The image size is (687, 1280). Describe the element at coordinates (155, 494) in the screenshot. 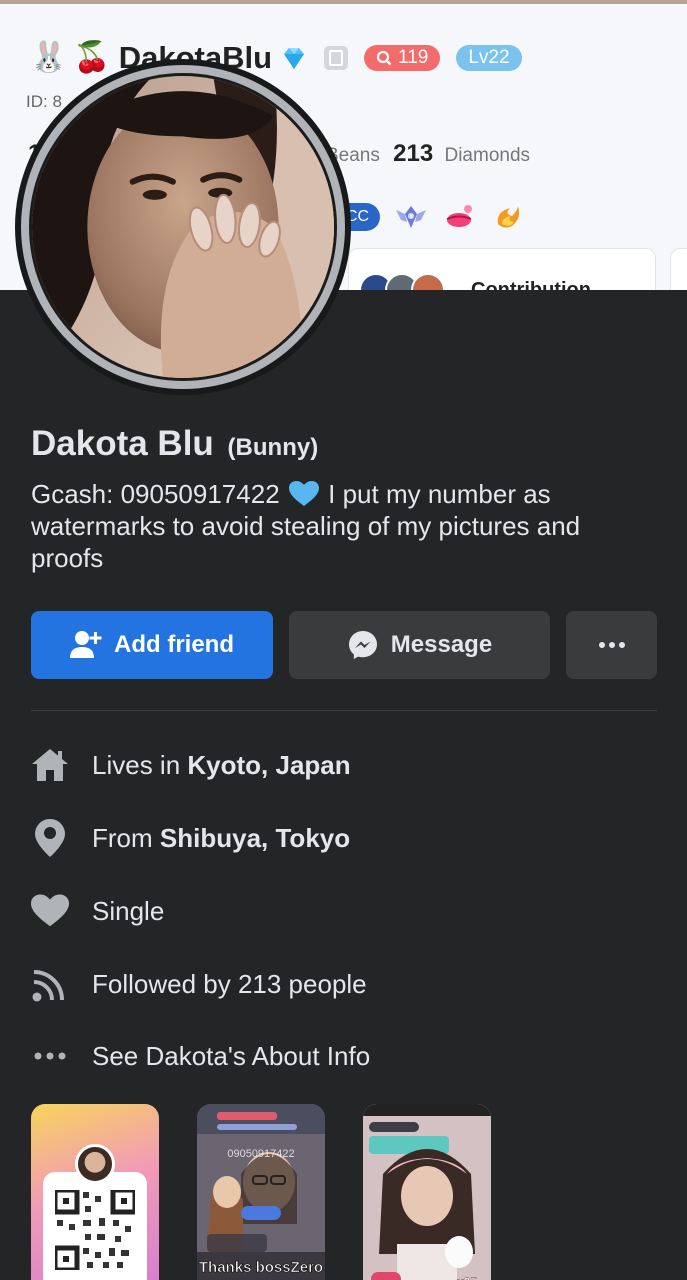

I see `bio-text-start: Gcash: 09050917422` at that location.